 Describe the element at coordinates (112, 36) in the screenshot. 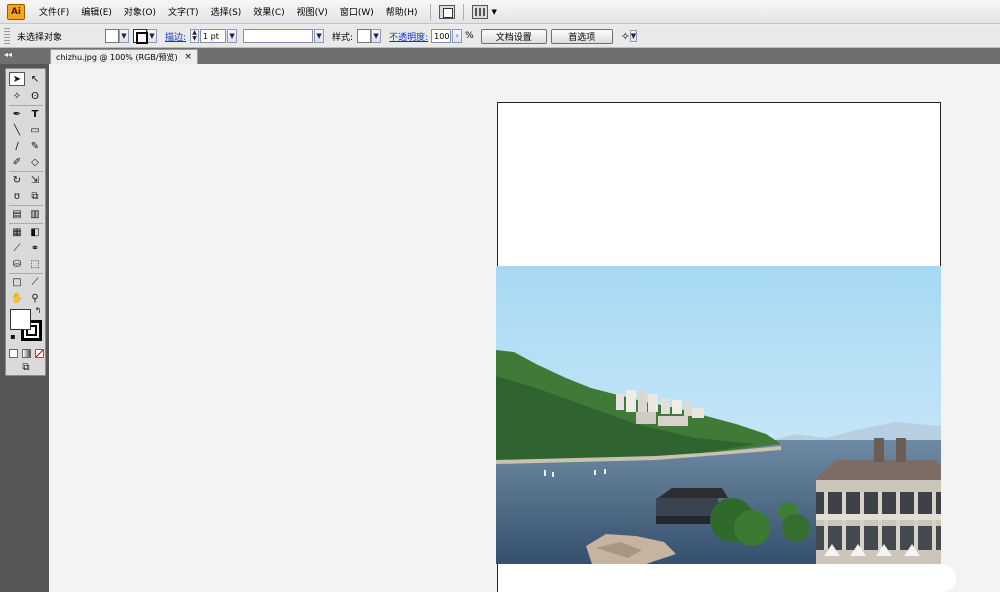

I see `fill-swatch` at that location.